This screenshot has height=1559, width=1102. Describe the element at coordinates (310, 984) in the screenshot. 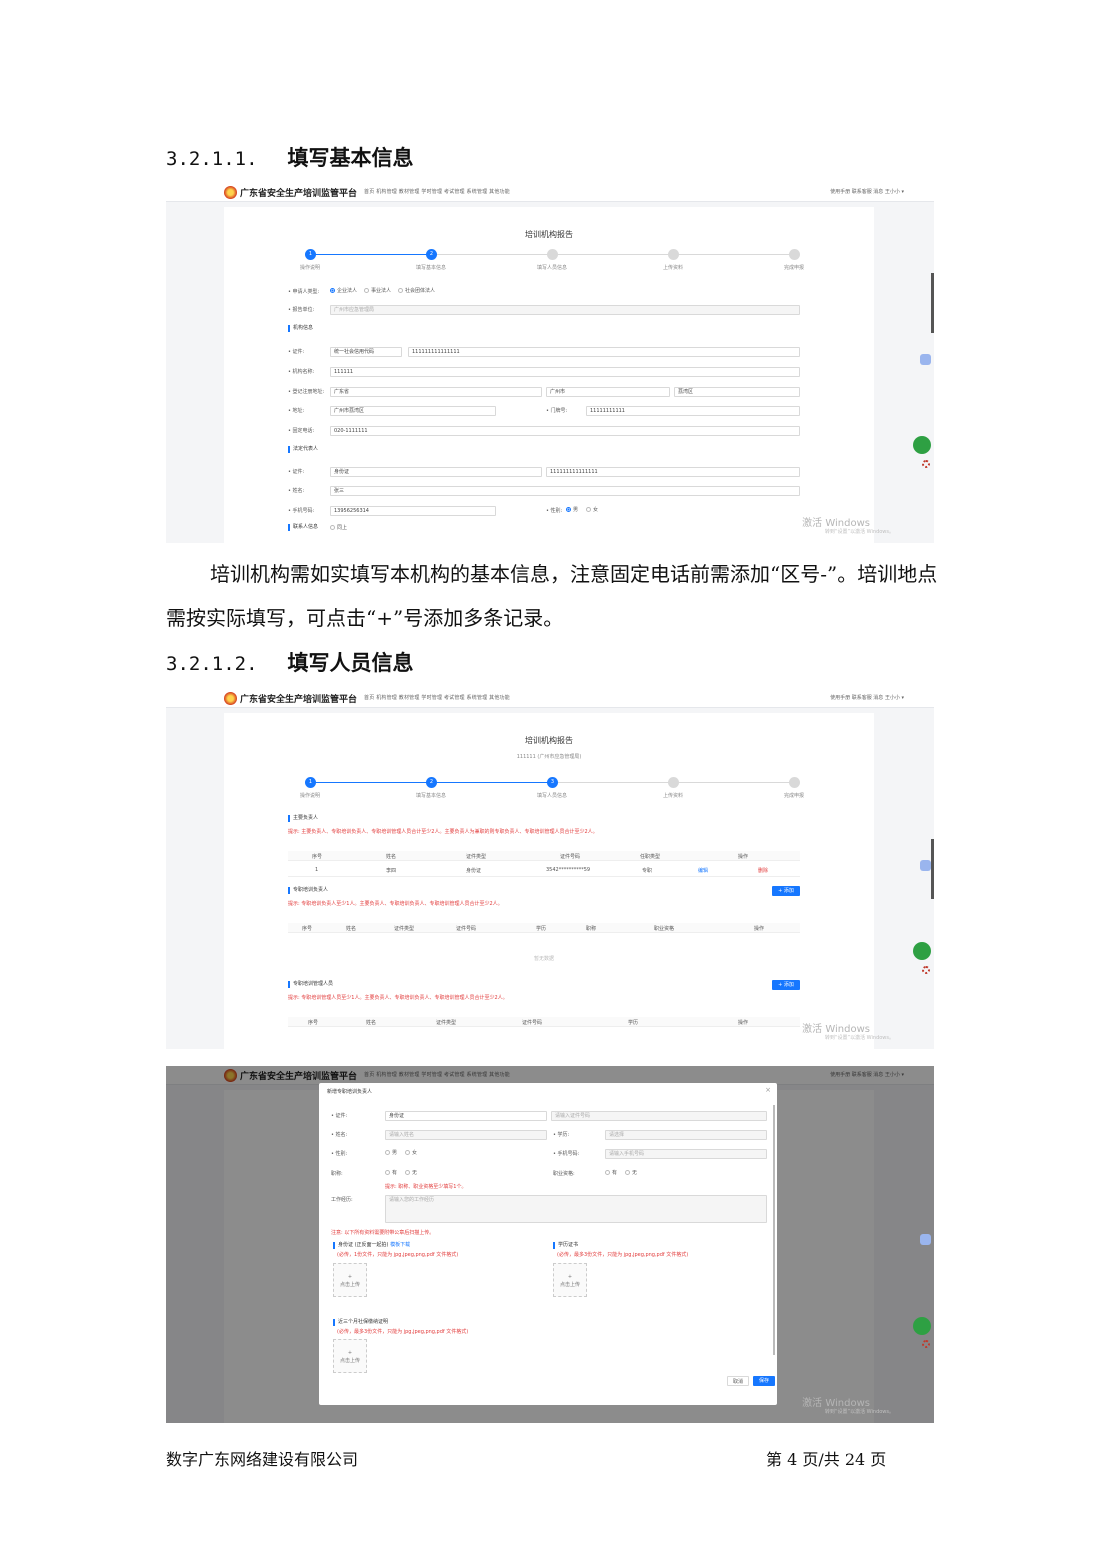

I see `section-training-staff: 专职培训管理人员` at that location.